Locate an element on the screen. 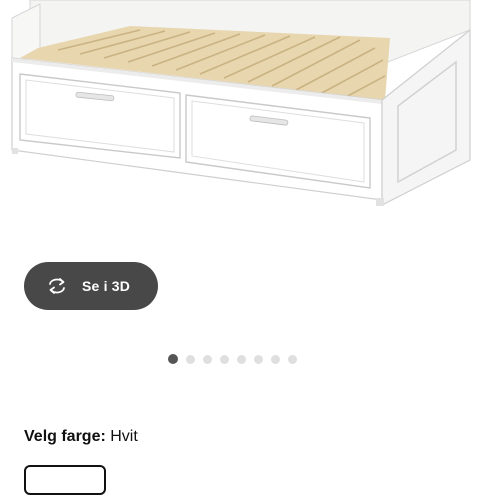  view-in-3d-button: Se i 3D is located at coordinates (91, 286).